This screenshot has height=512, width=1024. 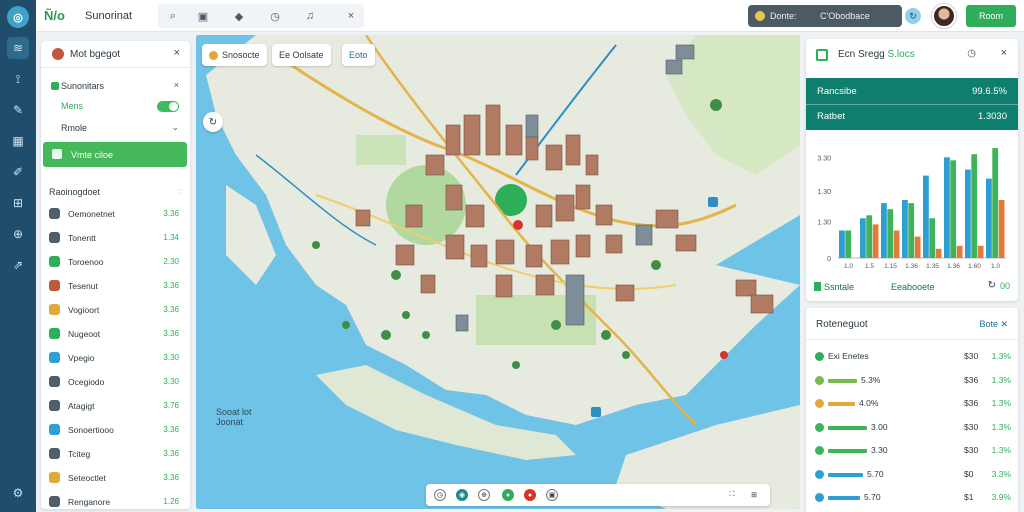 What do you see at coordinates (913, 357) in the screenshot?
I see `table-row: Exi Enetes $30 1.3%` at bounding box center [913, 357].